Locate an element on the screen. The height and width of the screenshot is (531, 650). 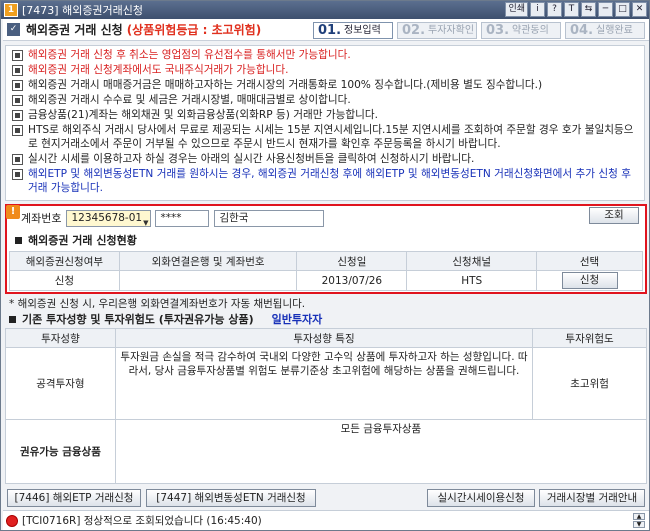
cell-risk: 초고위험 is located at coordinates (589, 383).